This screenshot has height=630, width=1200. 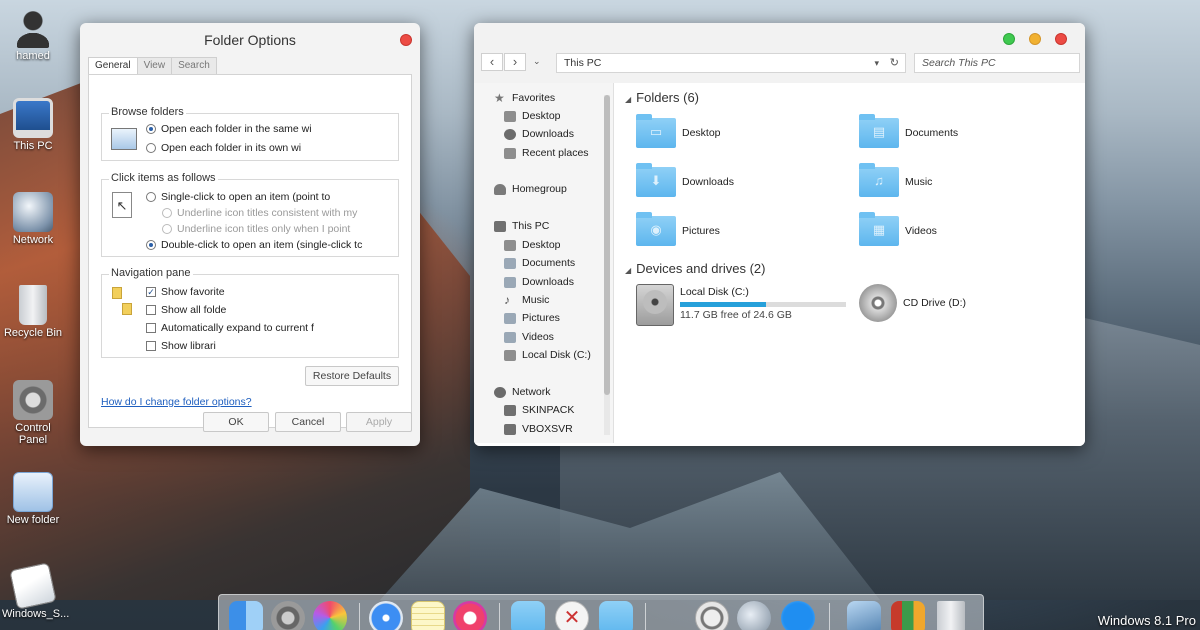 I want to click on folder-music: ♫ Music, so click(x=895, y=180).